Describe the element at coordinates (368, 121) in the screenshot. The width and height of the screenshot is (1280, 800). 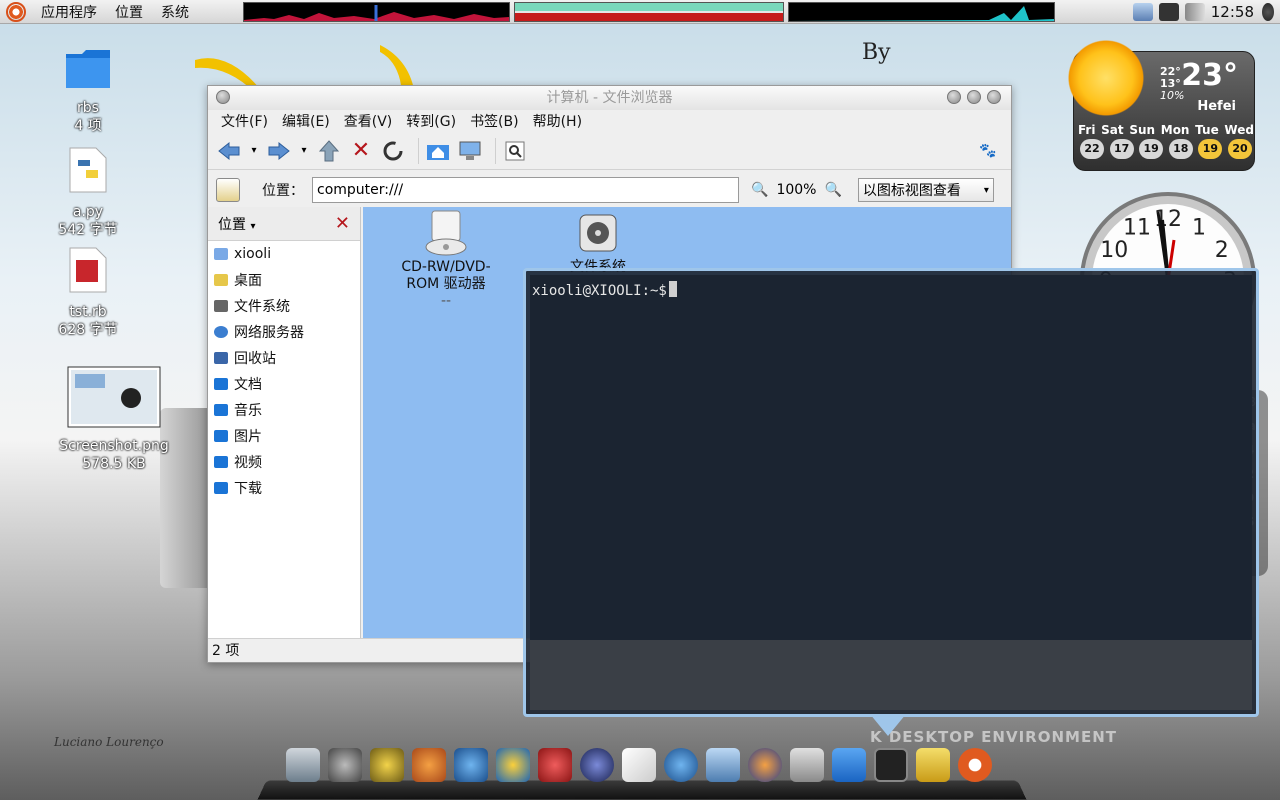
I see `menu-view: 查看(V)` at that location.